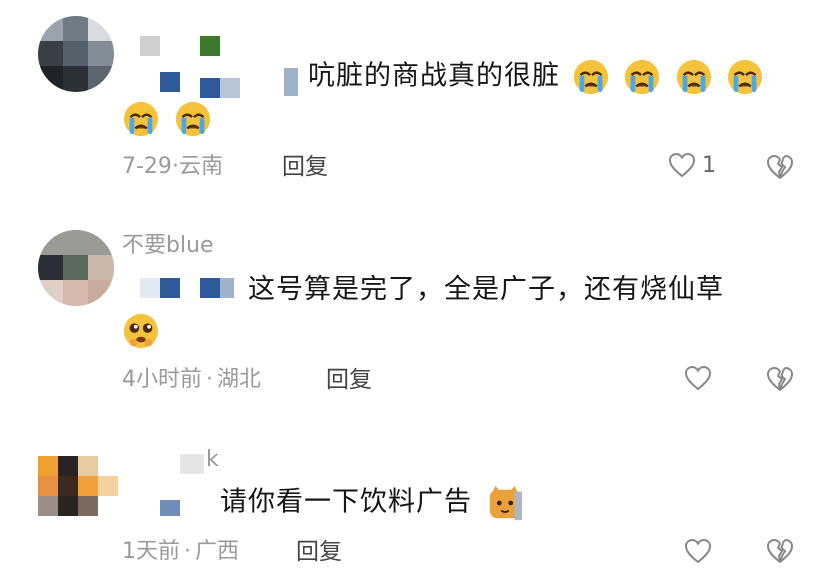  I want to click on cat-face-icon, so click(505, 503).